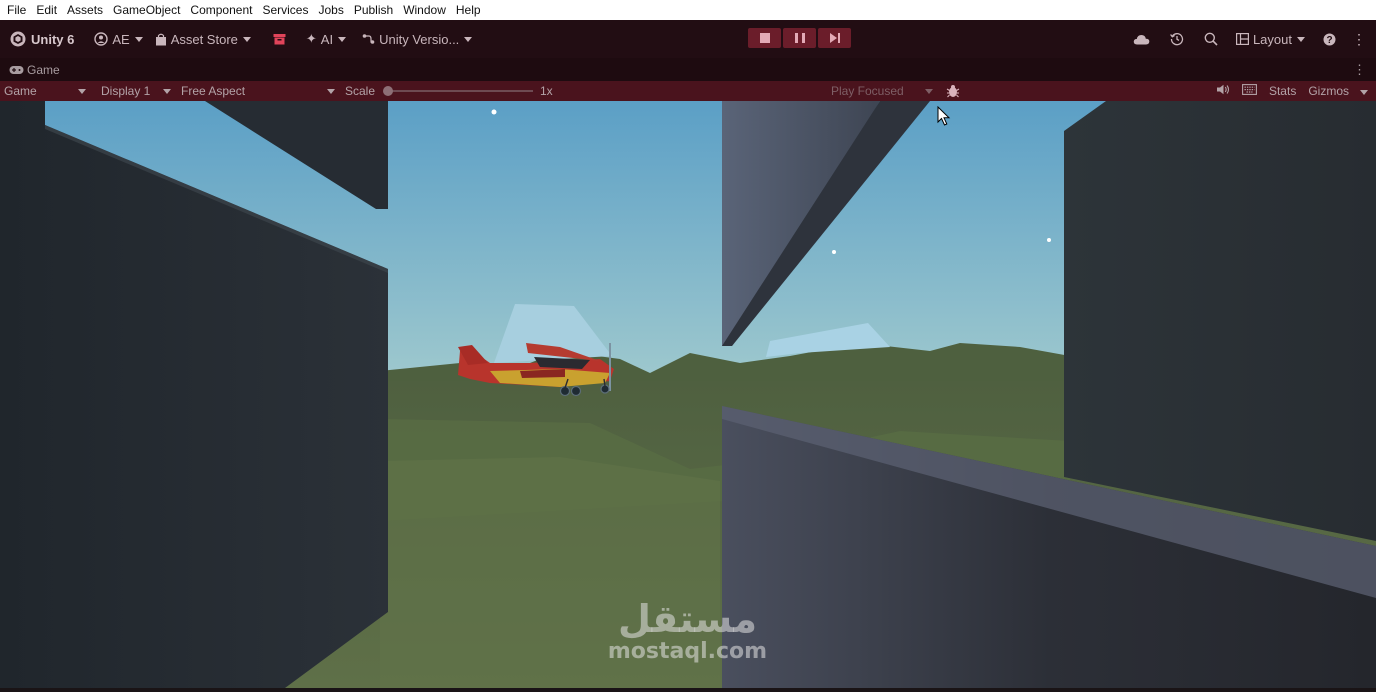  I want to click on debug-button, so click(952, 91).